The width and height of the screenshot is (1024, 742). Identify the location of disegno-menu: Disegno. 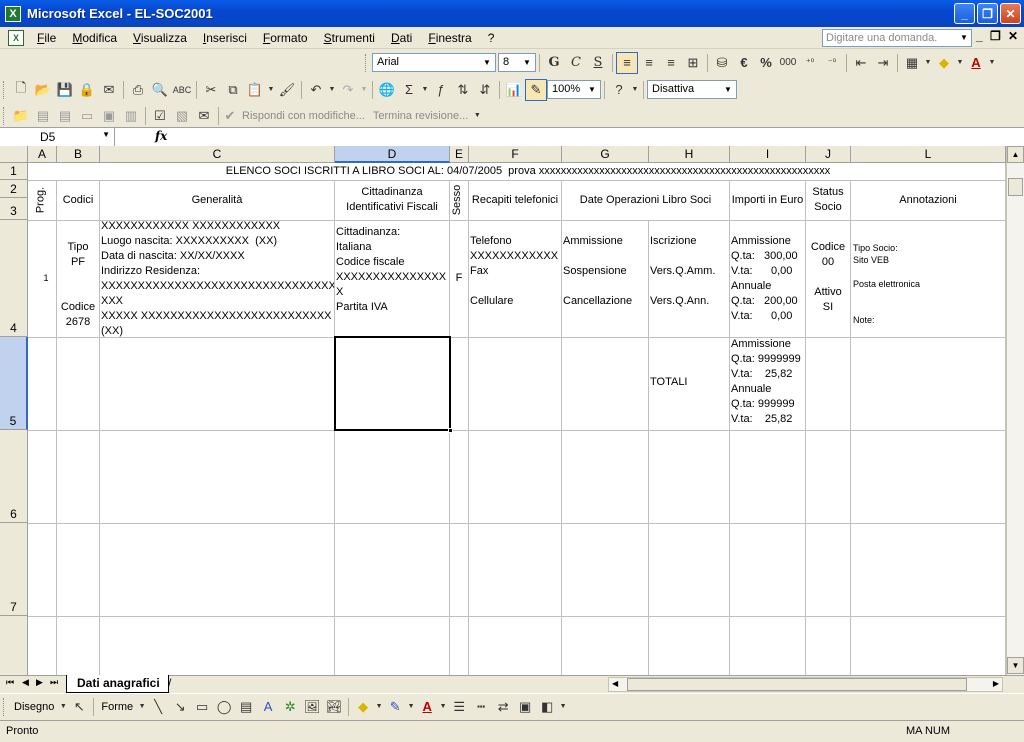
(34, 707).